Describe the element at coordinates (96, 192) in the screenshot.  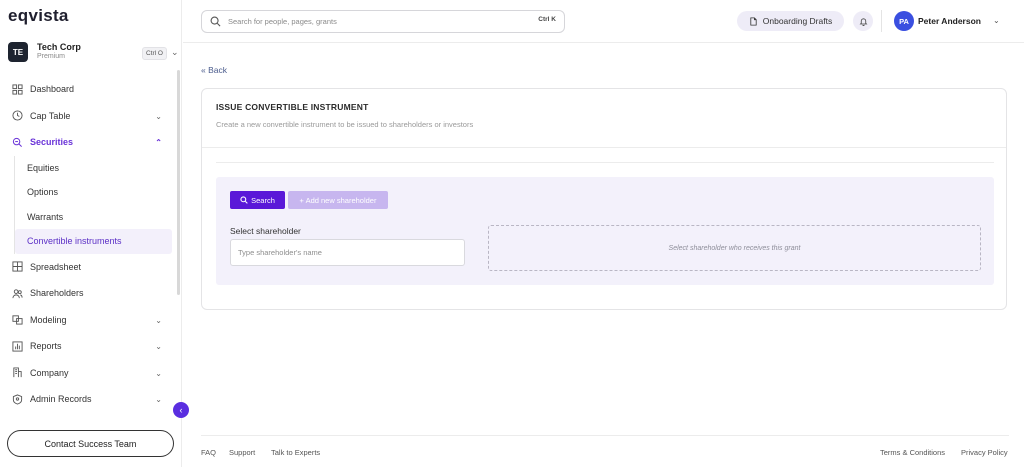
I see `subnav-item-options: Options` at that location.